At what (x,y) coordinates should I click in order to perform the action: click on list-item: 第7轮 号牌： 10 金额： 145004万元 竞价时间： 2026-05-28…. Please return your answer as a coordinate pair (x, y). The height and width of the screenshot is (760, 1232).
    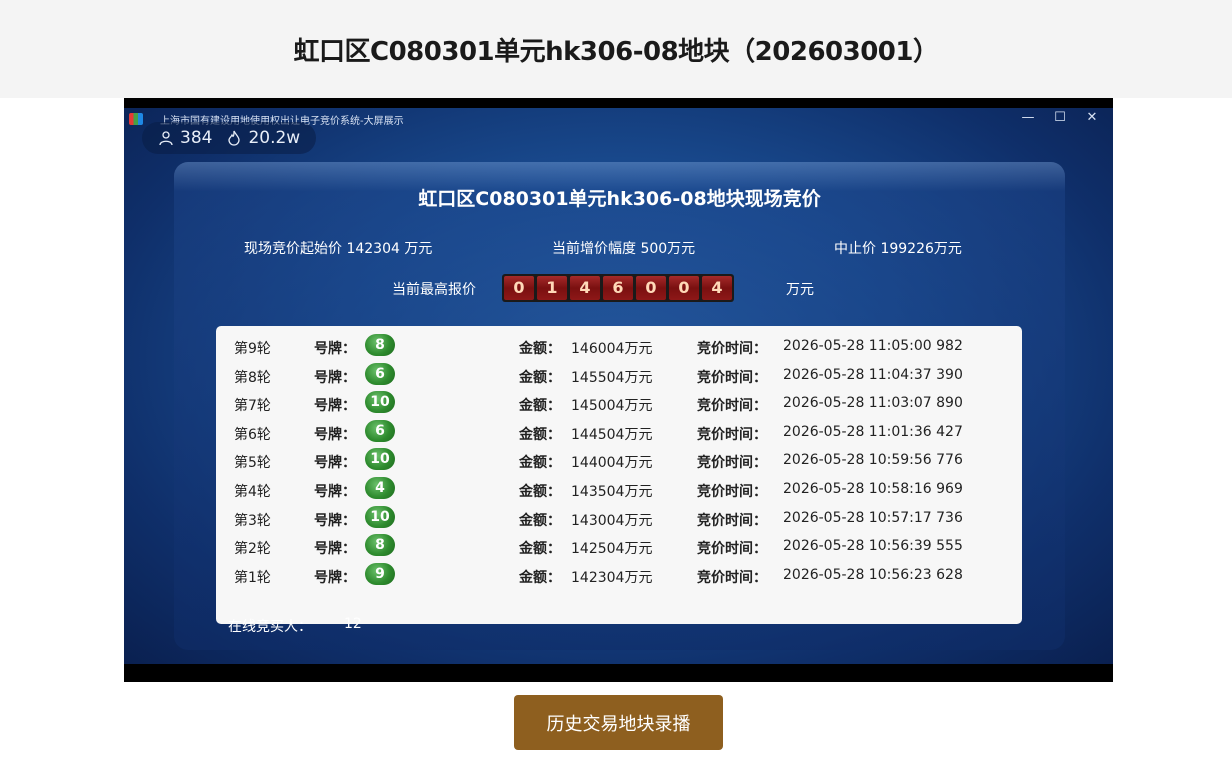
    Looking at the image, I should click on (619, 403).